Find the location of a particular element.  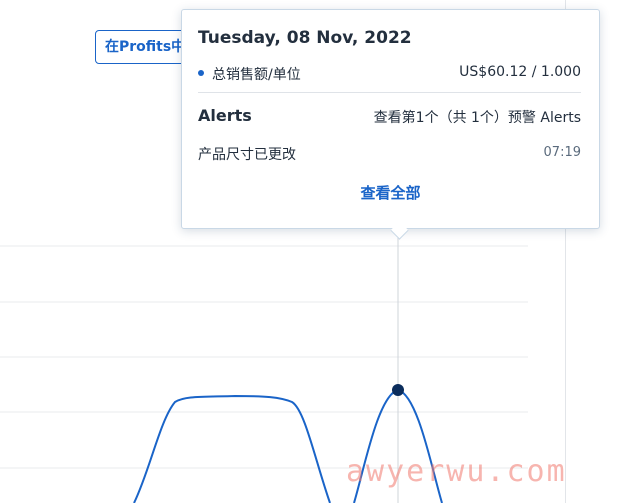

highlighted-data-point is located at coordinates (398, 390).